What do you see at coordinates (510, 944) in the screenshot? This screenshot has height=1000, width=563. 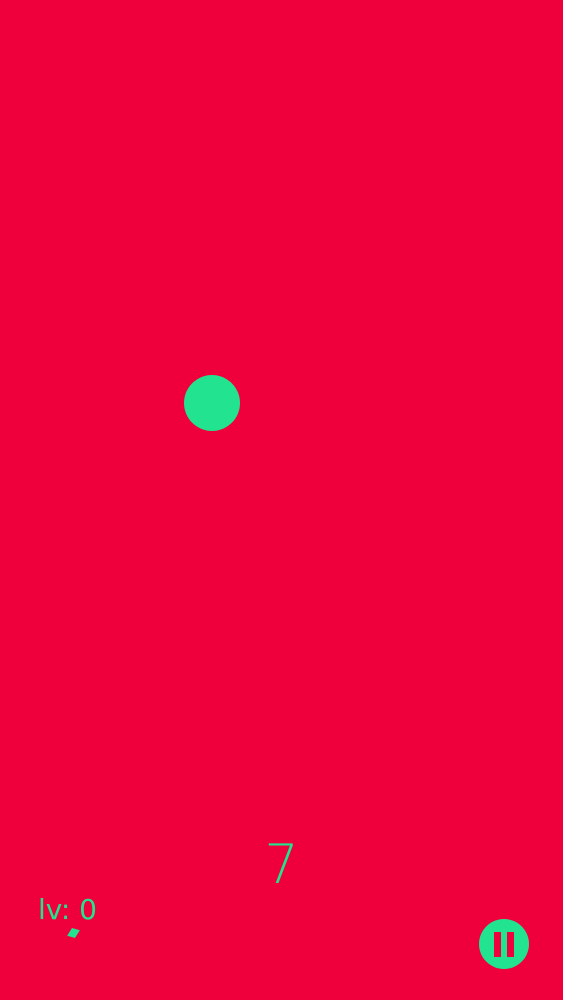 I see `pause-icon-bar-right` at bounding box center [510, 944].